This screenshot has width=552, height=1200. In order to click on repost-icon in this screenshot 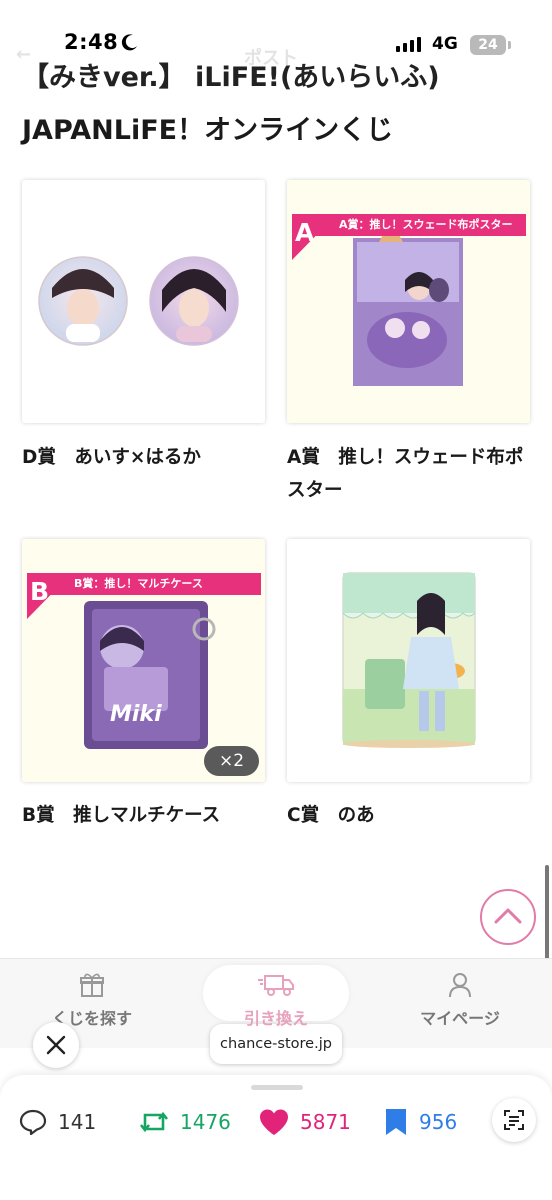, I will do `click(154, 1122)`.